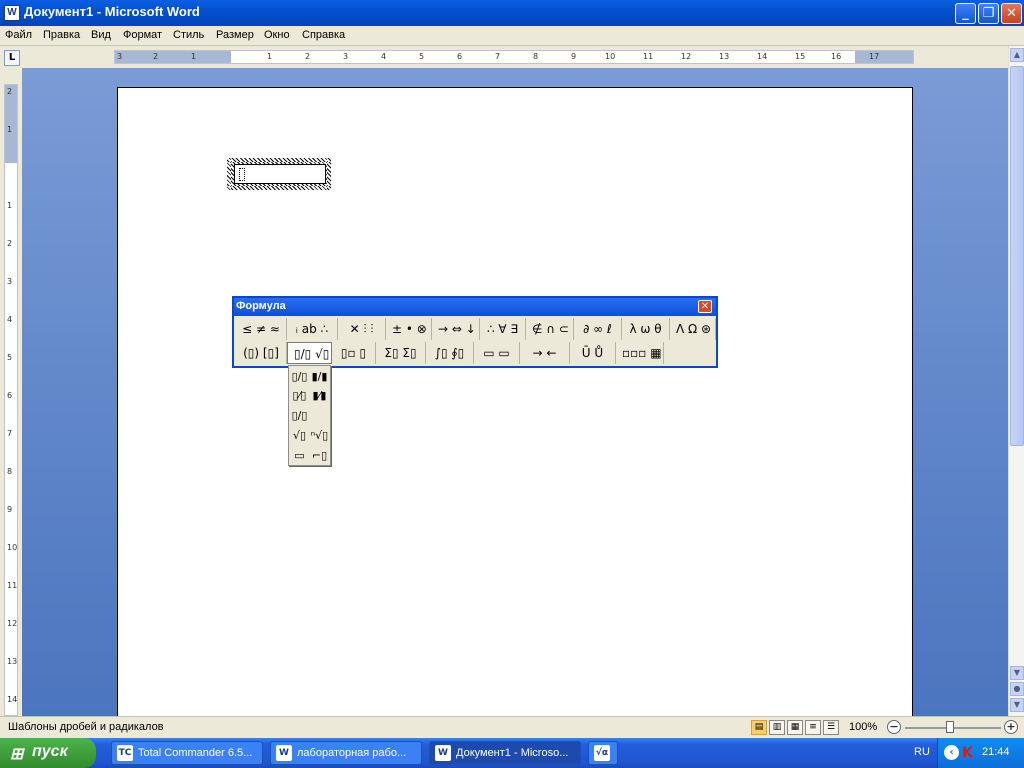  I want to click on palette-small-fraction: ▮/▮, so click(319, 376).